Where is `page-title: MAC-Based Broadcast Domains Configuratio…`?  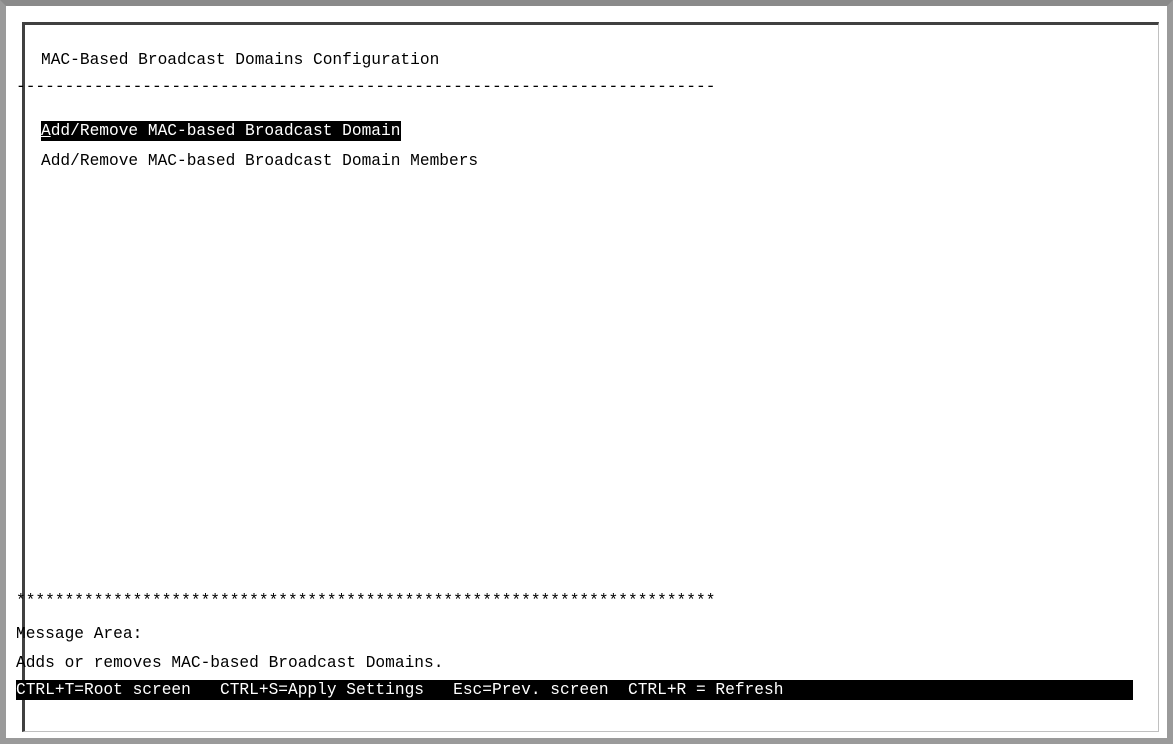 page-title: MAC-Based Broadcast Domains Configuratio… is located at coordinates (240, 60).